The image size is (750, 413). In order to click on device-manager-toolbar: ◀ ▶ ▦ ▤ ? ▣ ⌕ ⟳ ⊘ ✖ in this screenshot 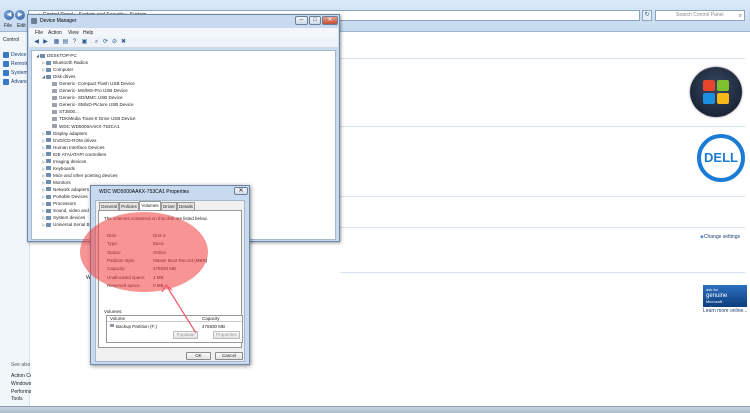, I will do `click(183, 42)`.